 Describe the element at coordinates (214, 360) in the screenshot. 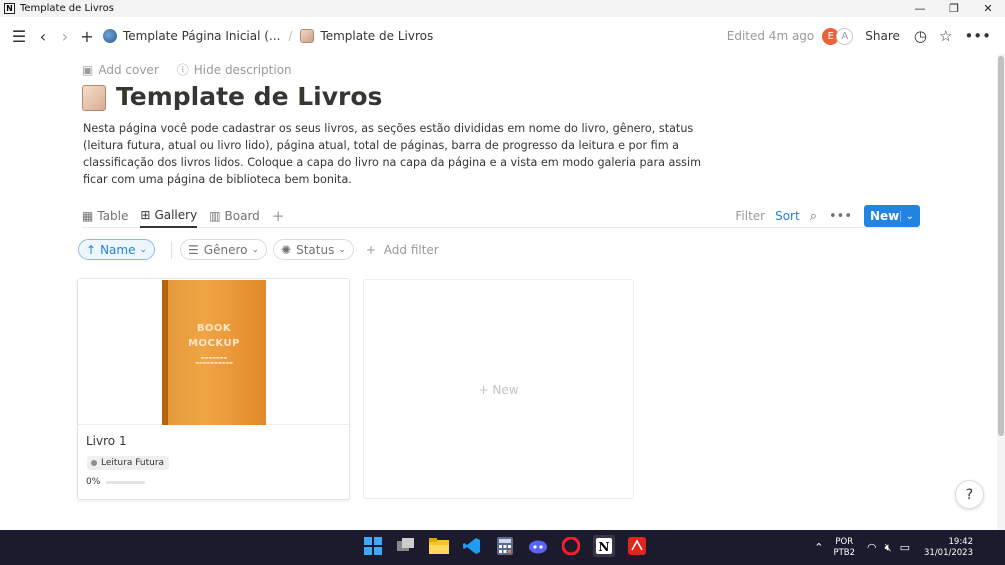

I see `book-cover-decoration: ▬▬▬▬▬▬▬ ▬▬▬▬▬▬▬▬▬▬` at that location.